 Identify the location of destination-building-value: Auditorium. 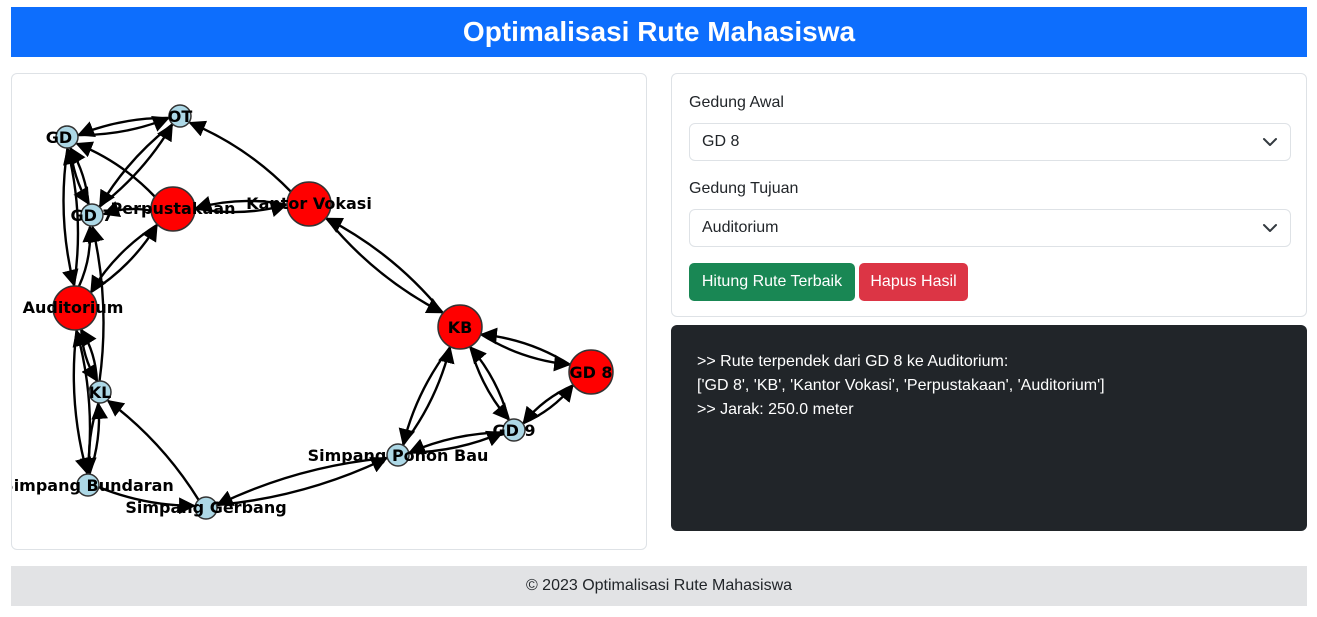
(740, 227).